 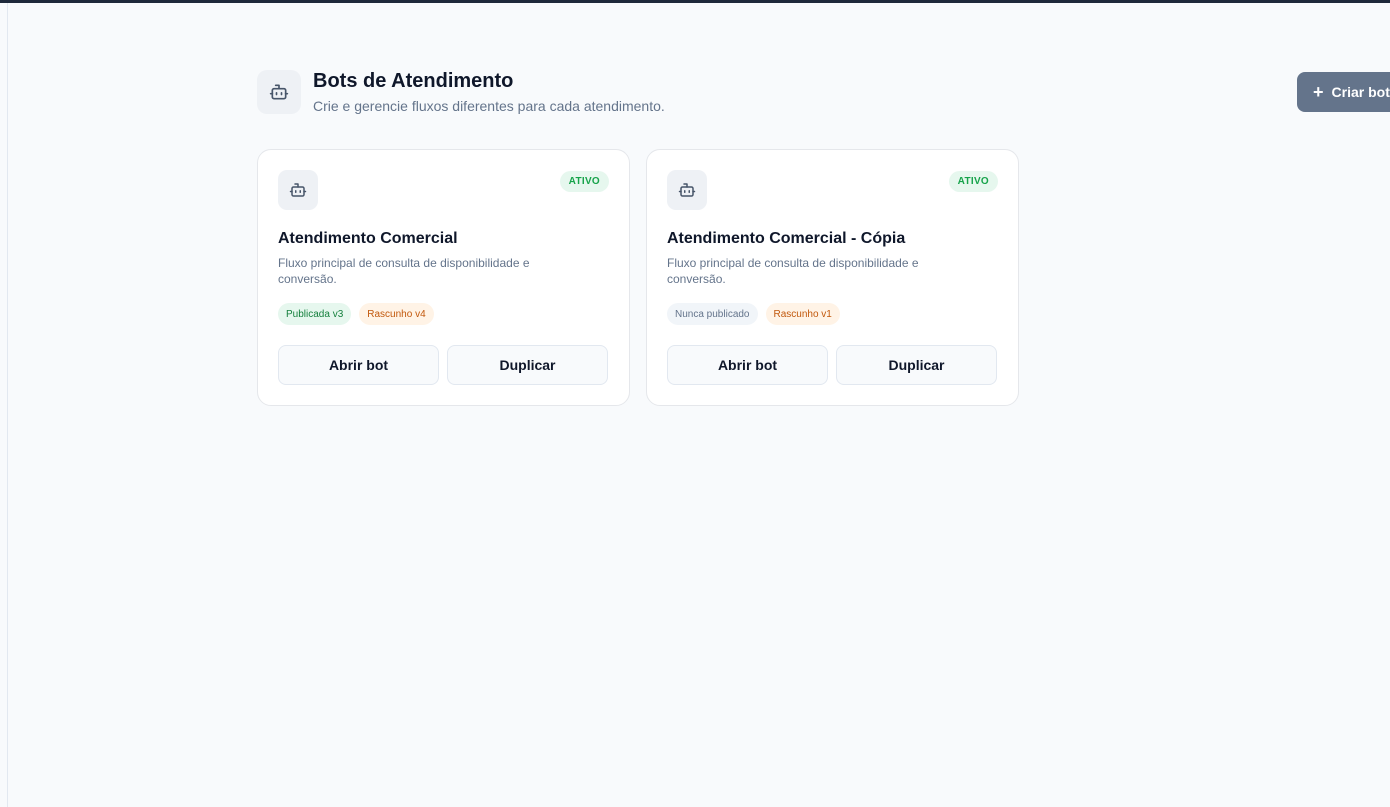 What do you see at coordinates (396, 314) in the screenshot?
I see `draft-version-tag: Rascunho v4` at bounding box center [396, 314].